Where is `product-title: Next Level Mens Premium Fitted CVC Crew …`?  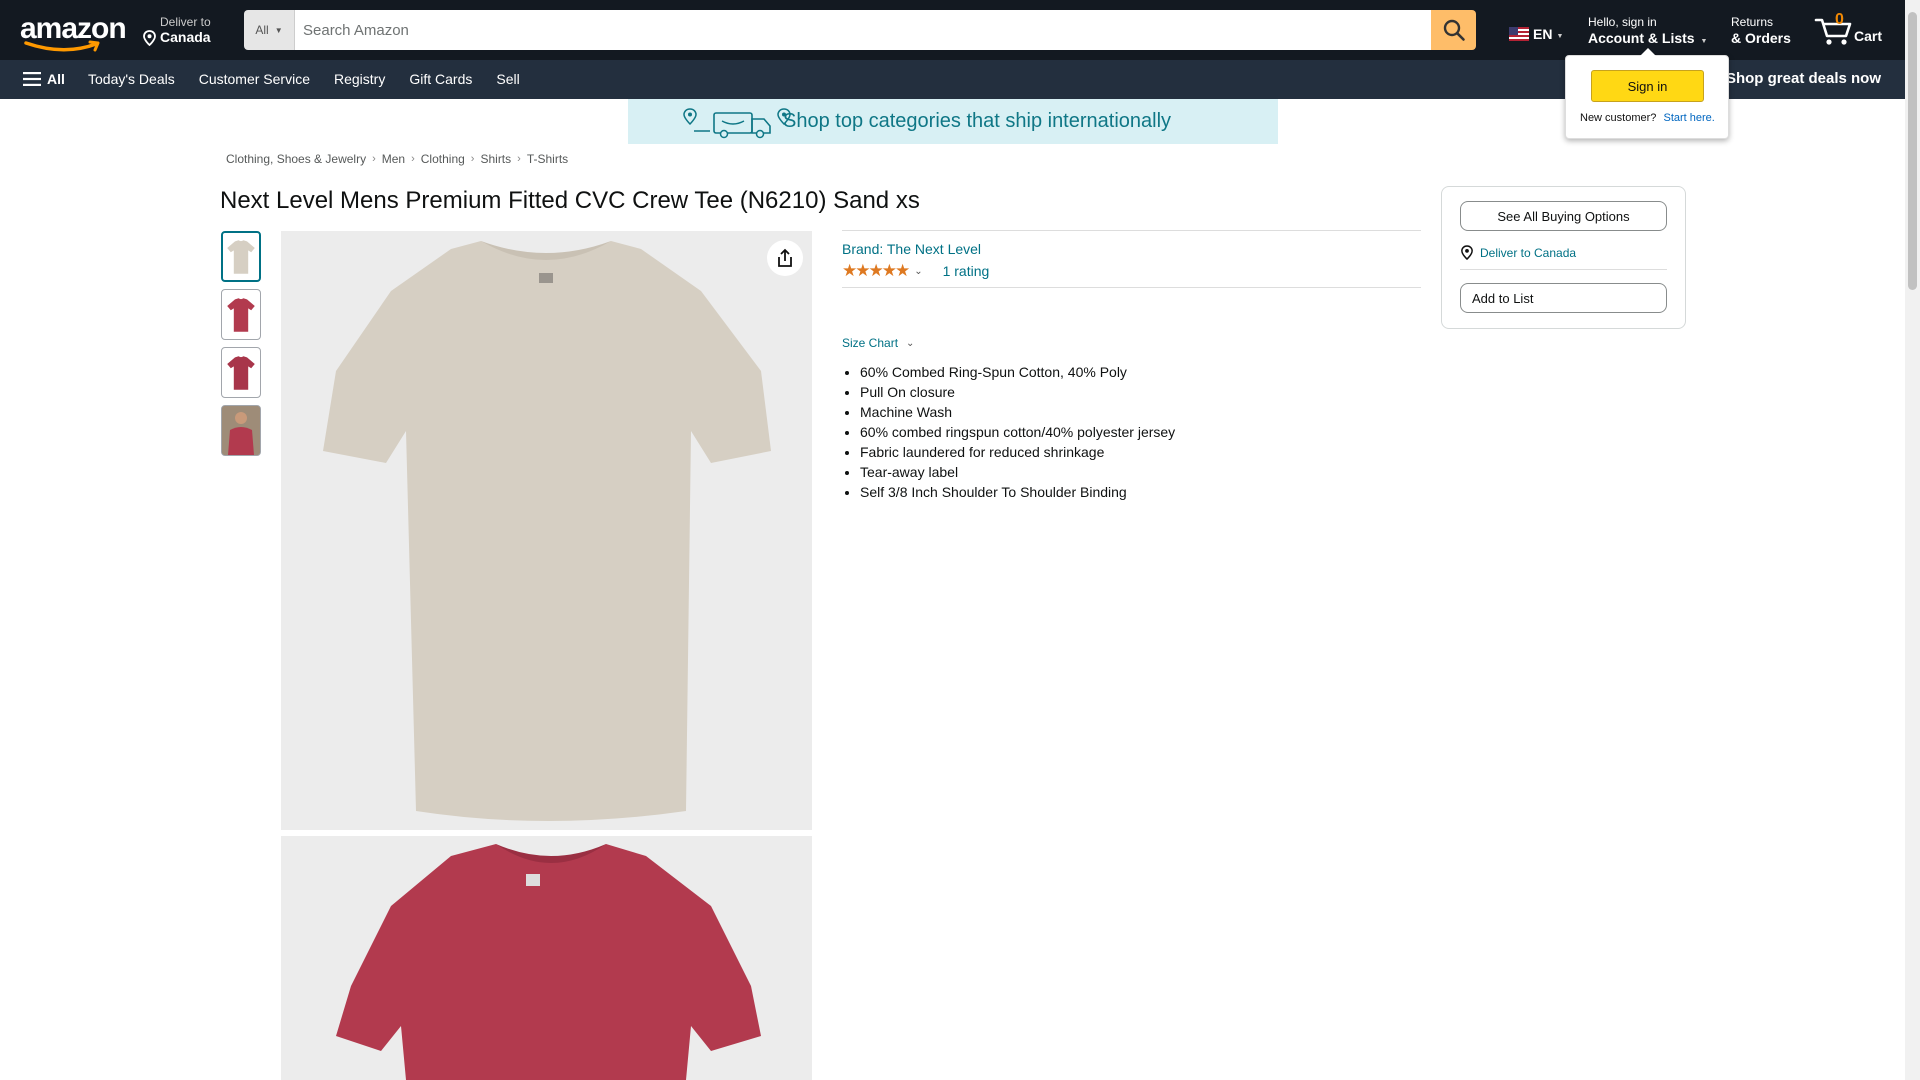
product-title: Next Level Mens Premium Fitted CVC Crew … is located at coordinates (570, 200).